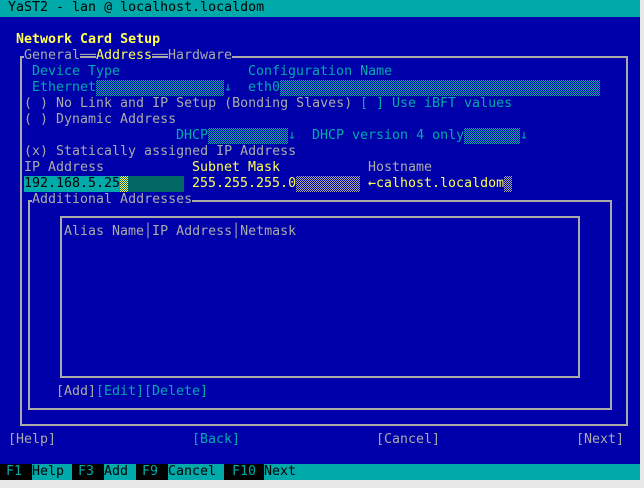 This screenshot has width=644, height=488. I want to click on no-link-radio: ( ), so click(36, 104).